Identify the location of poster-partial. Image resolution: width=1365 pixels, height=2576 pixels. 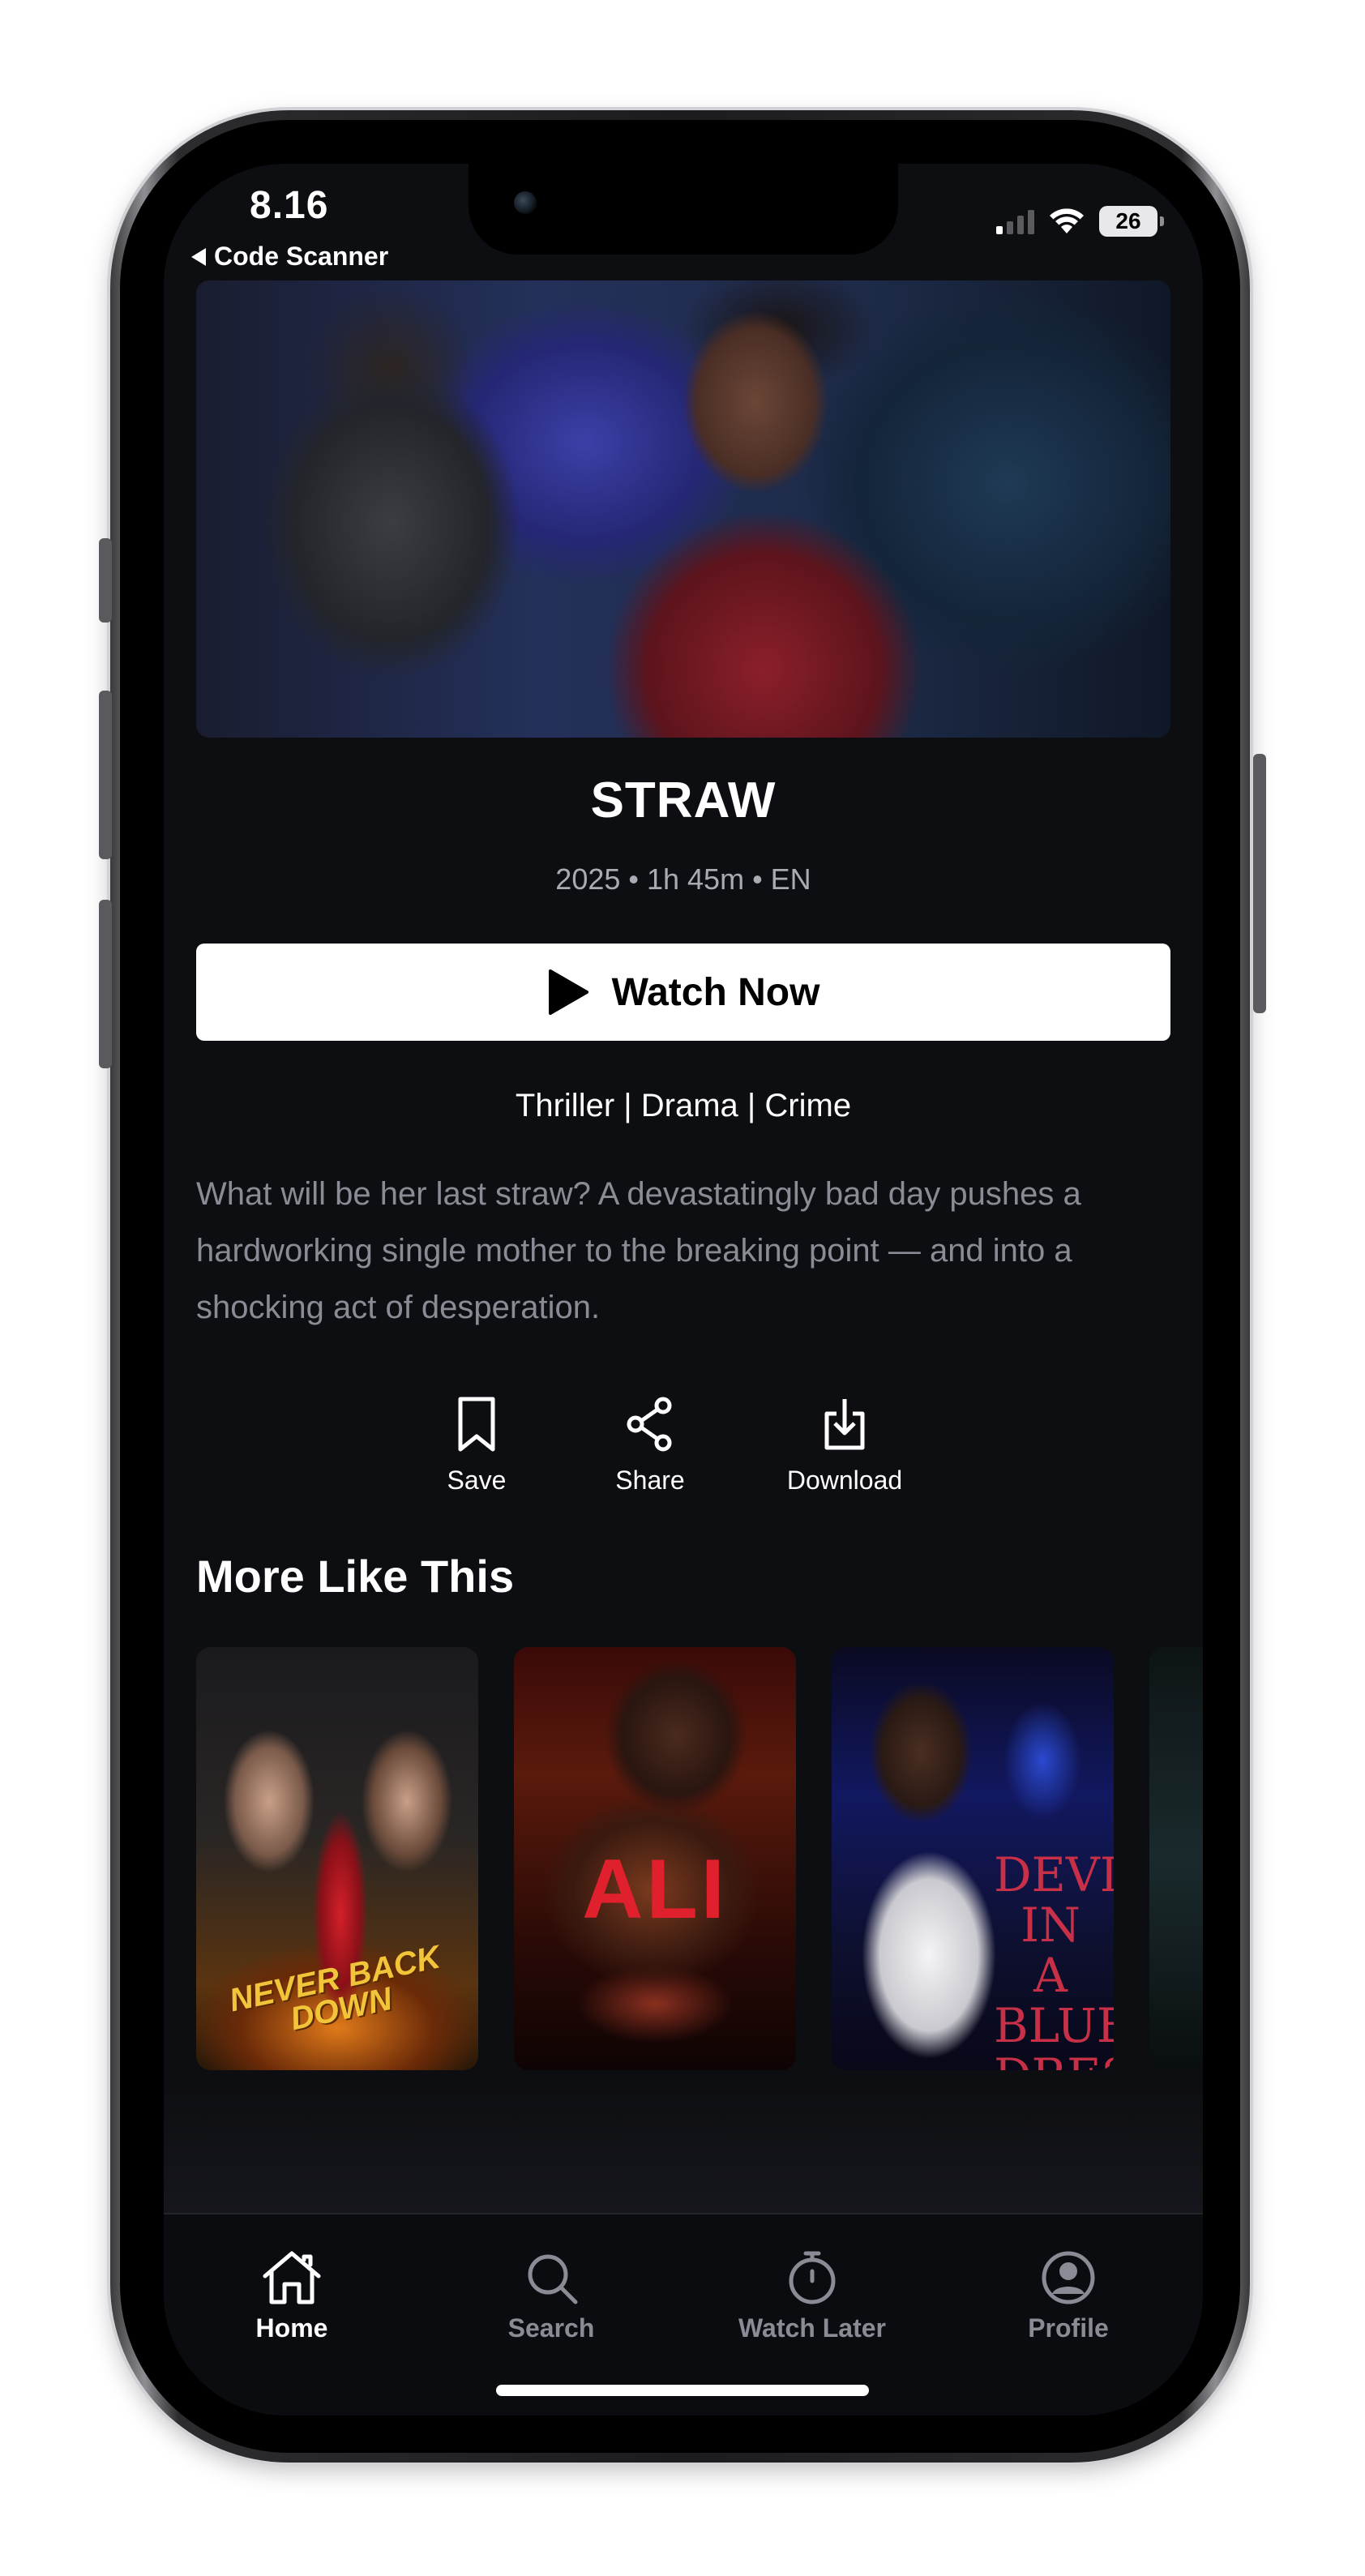
(1176, 1858).